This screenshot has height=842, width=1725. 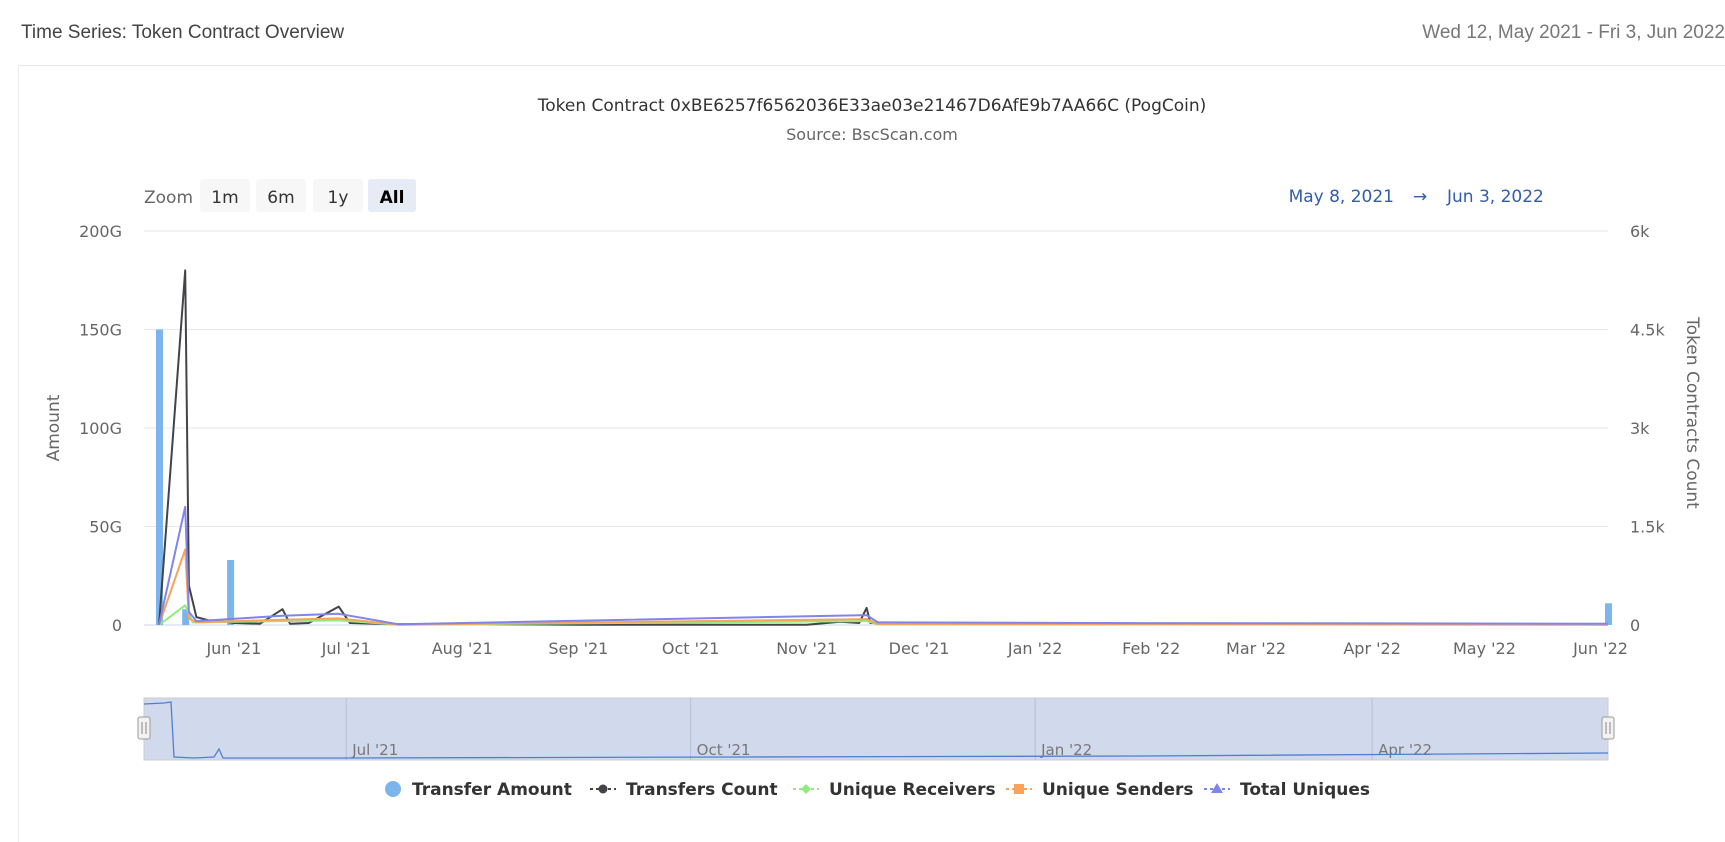 I want to click on left-axis-title: Amount, so click(x=54, y=427).